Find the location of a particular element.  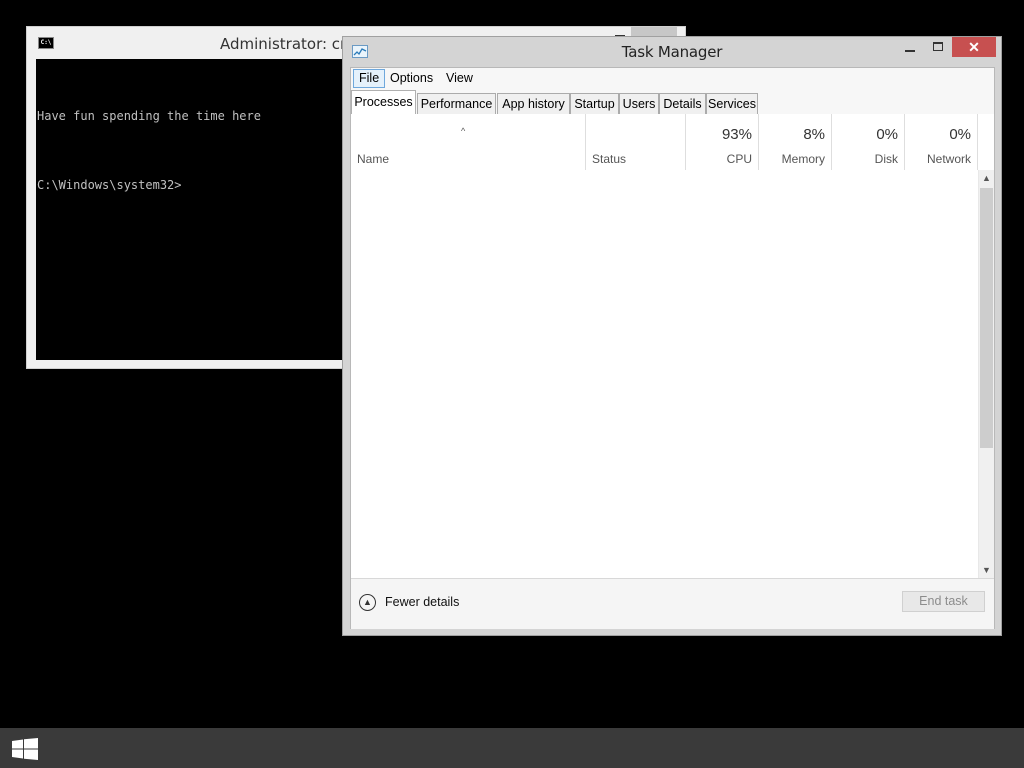

column-cpu-label: CPU is located at coordinates (739, 159).